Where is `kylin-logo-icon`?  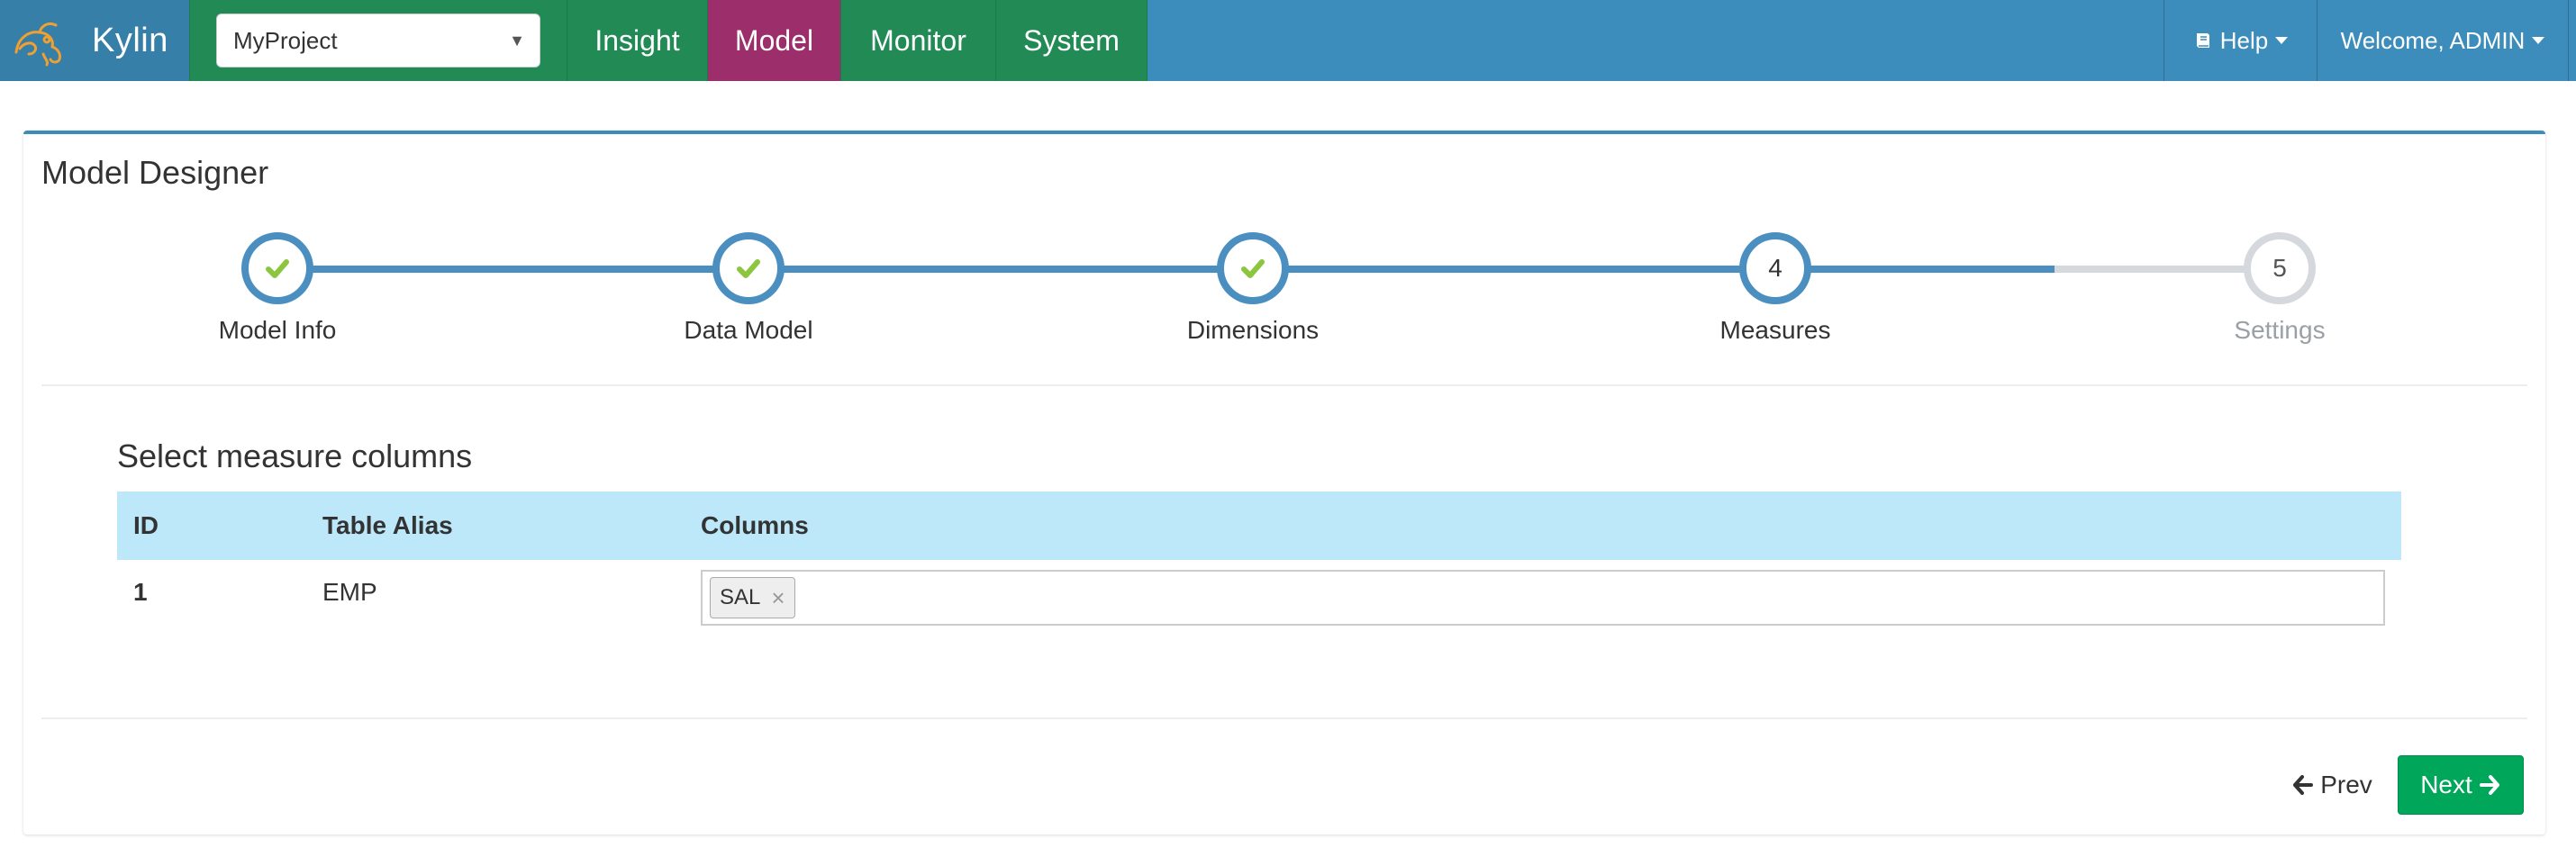 kylin-logo-icon is located at coordinates (37, 45).